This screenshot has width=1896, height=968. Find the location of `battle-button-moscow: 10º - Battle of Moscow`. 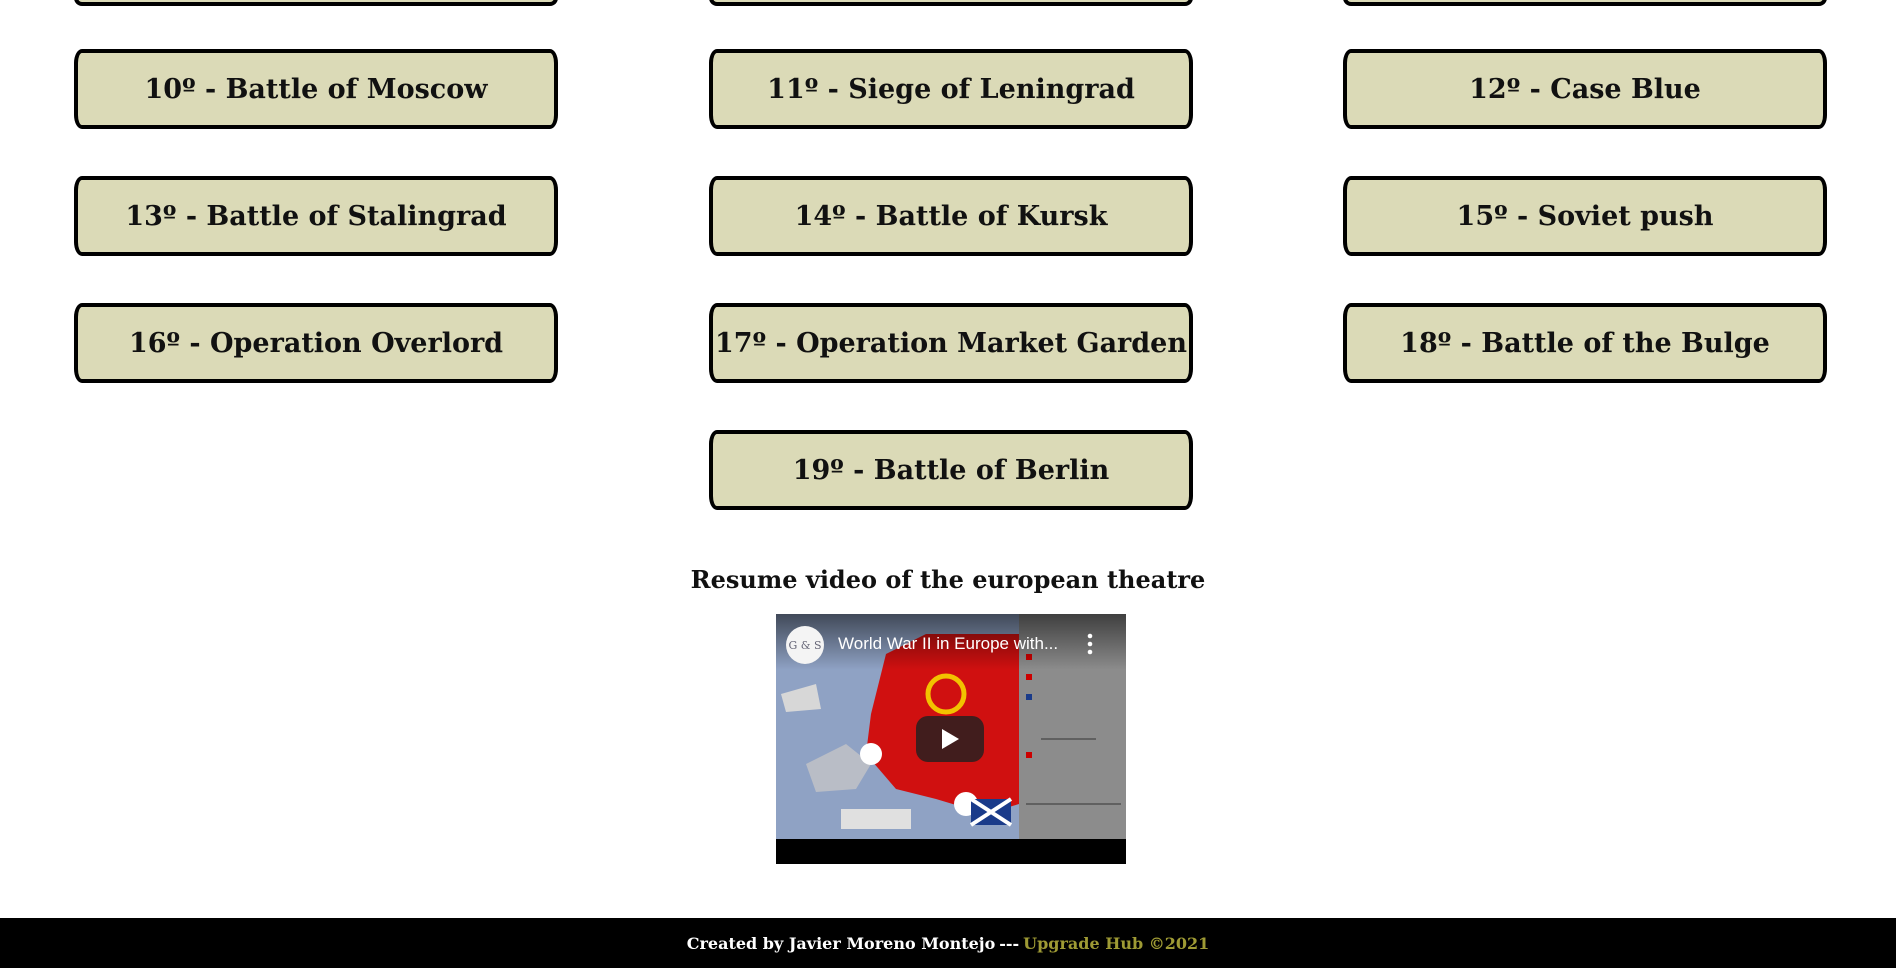

battle-button-moscow: 10º - Battle of Moscow is located at coordinates (316, 89).